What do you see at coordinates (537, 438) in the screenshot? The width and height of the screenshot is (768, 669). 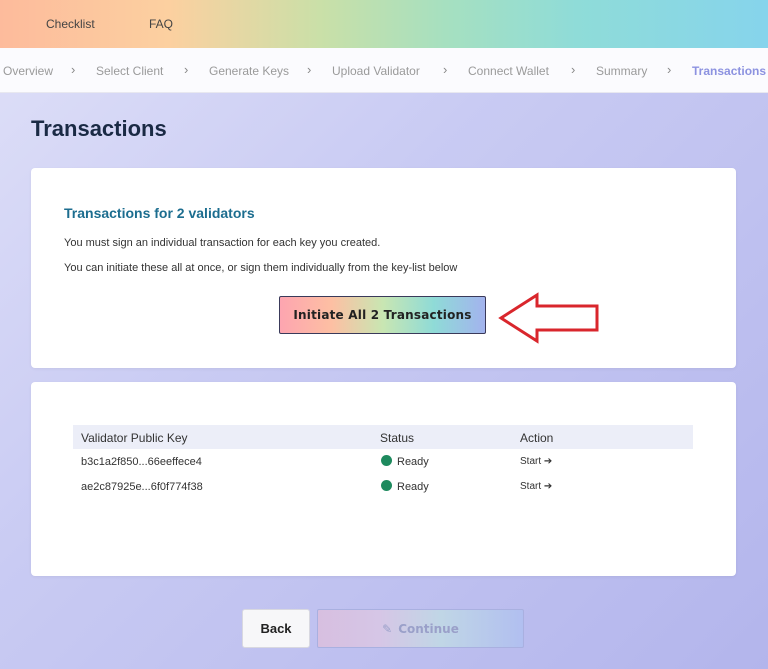 I see `column-header-action: Action` at bounding box center [537, 438].